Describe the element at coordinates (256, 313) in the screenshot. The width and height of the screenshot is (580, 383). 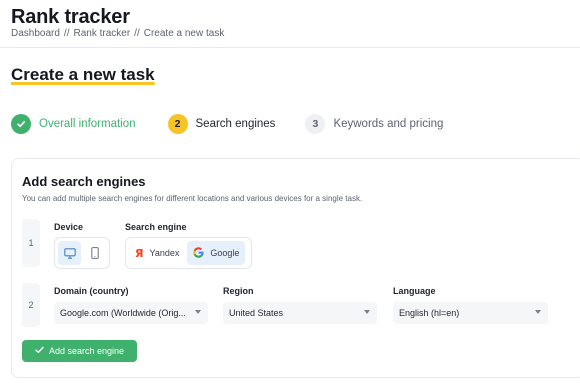
I see `region-value: United States` at that location.